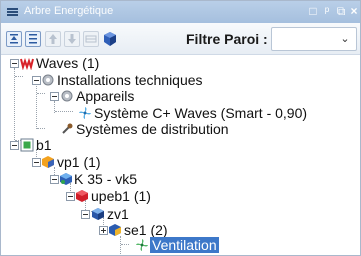 This screenshot has width=361, height=256. I want to click on collapse-all-icon, so click(33, 39).